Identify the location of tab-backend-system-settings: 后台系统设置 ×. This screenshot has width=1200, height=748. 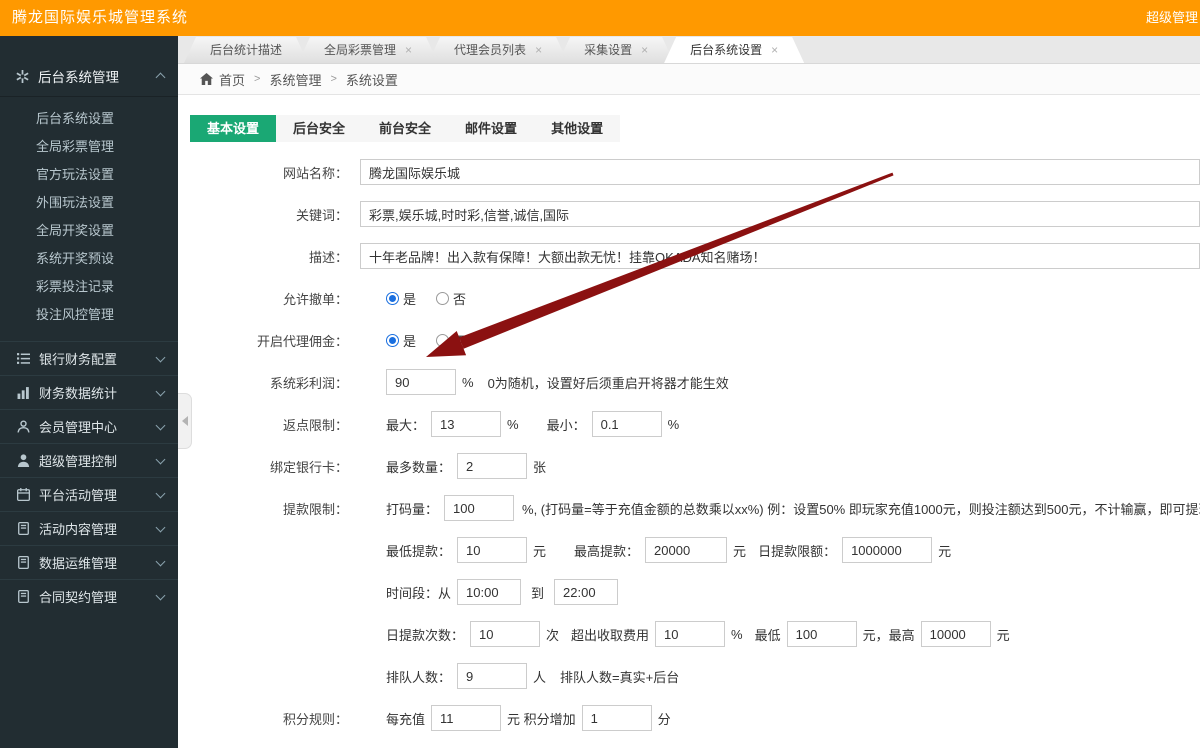
(734, 50).